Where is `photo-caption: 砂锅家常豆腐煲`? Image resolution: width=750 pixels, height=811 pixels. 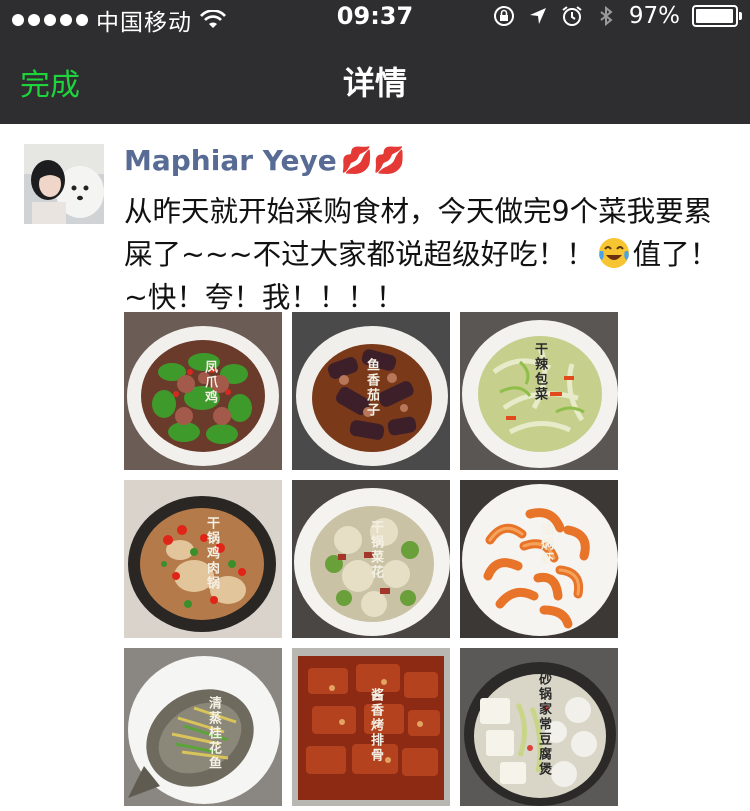 photo-caption: 砂锅家常豆腐煲 is located at coordinates (543, 724).